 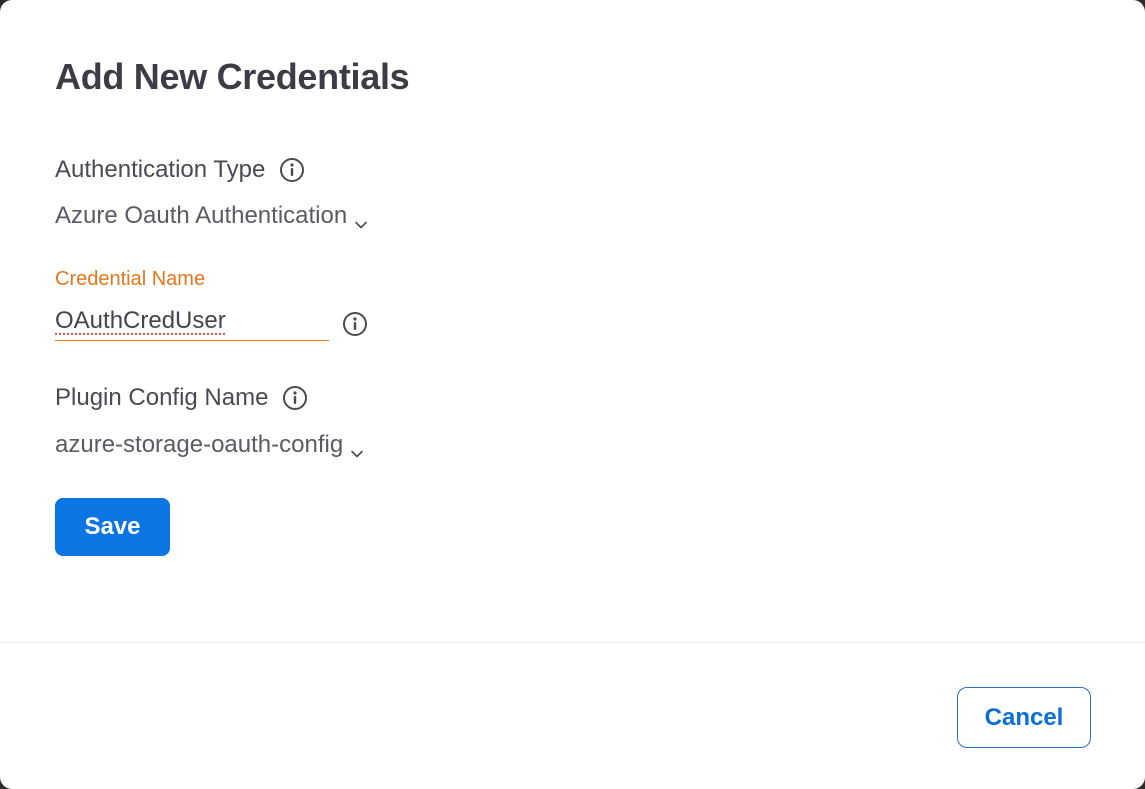 I want to click on save-button: Save, so click(x=112, y=527).